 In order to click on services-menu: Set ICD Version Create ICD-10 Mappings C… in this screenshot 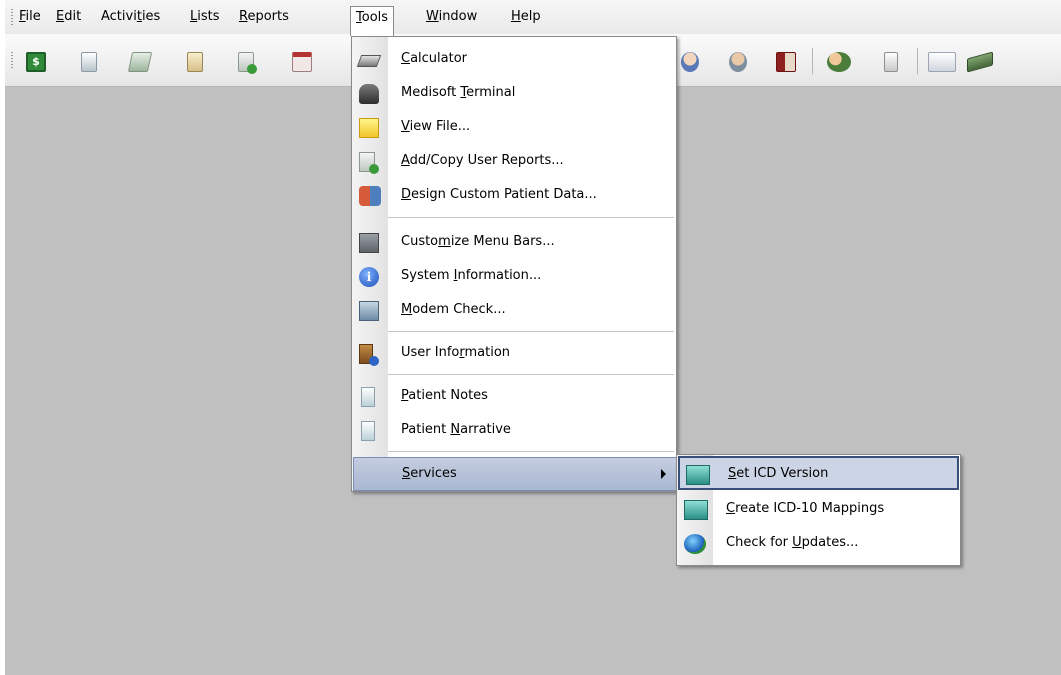, I will do `click(818, 510)`.